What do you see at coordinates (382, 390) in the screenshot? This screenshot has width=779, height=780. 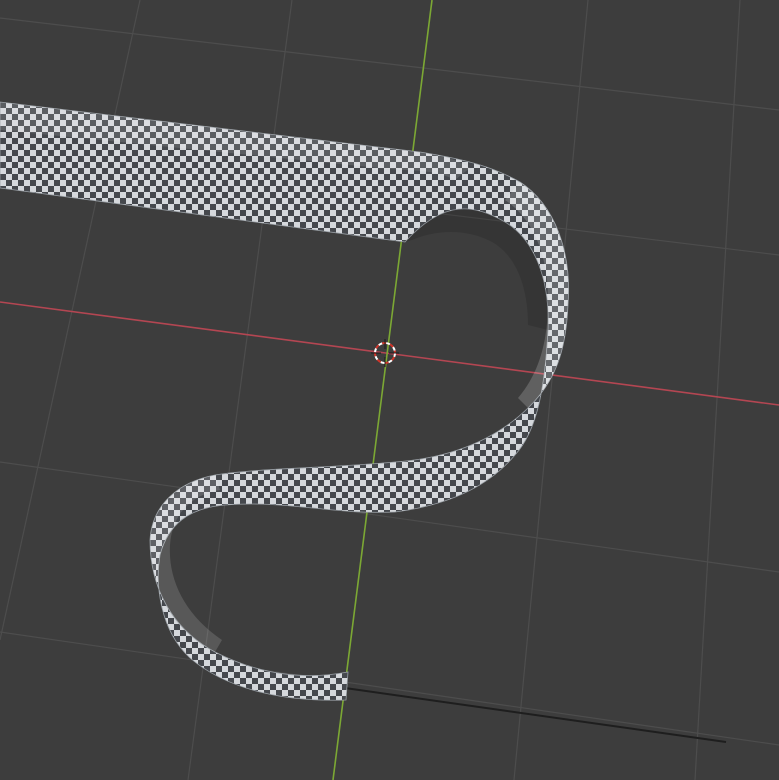 I see `y-axis-line` at bounding box center [382, 390].